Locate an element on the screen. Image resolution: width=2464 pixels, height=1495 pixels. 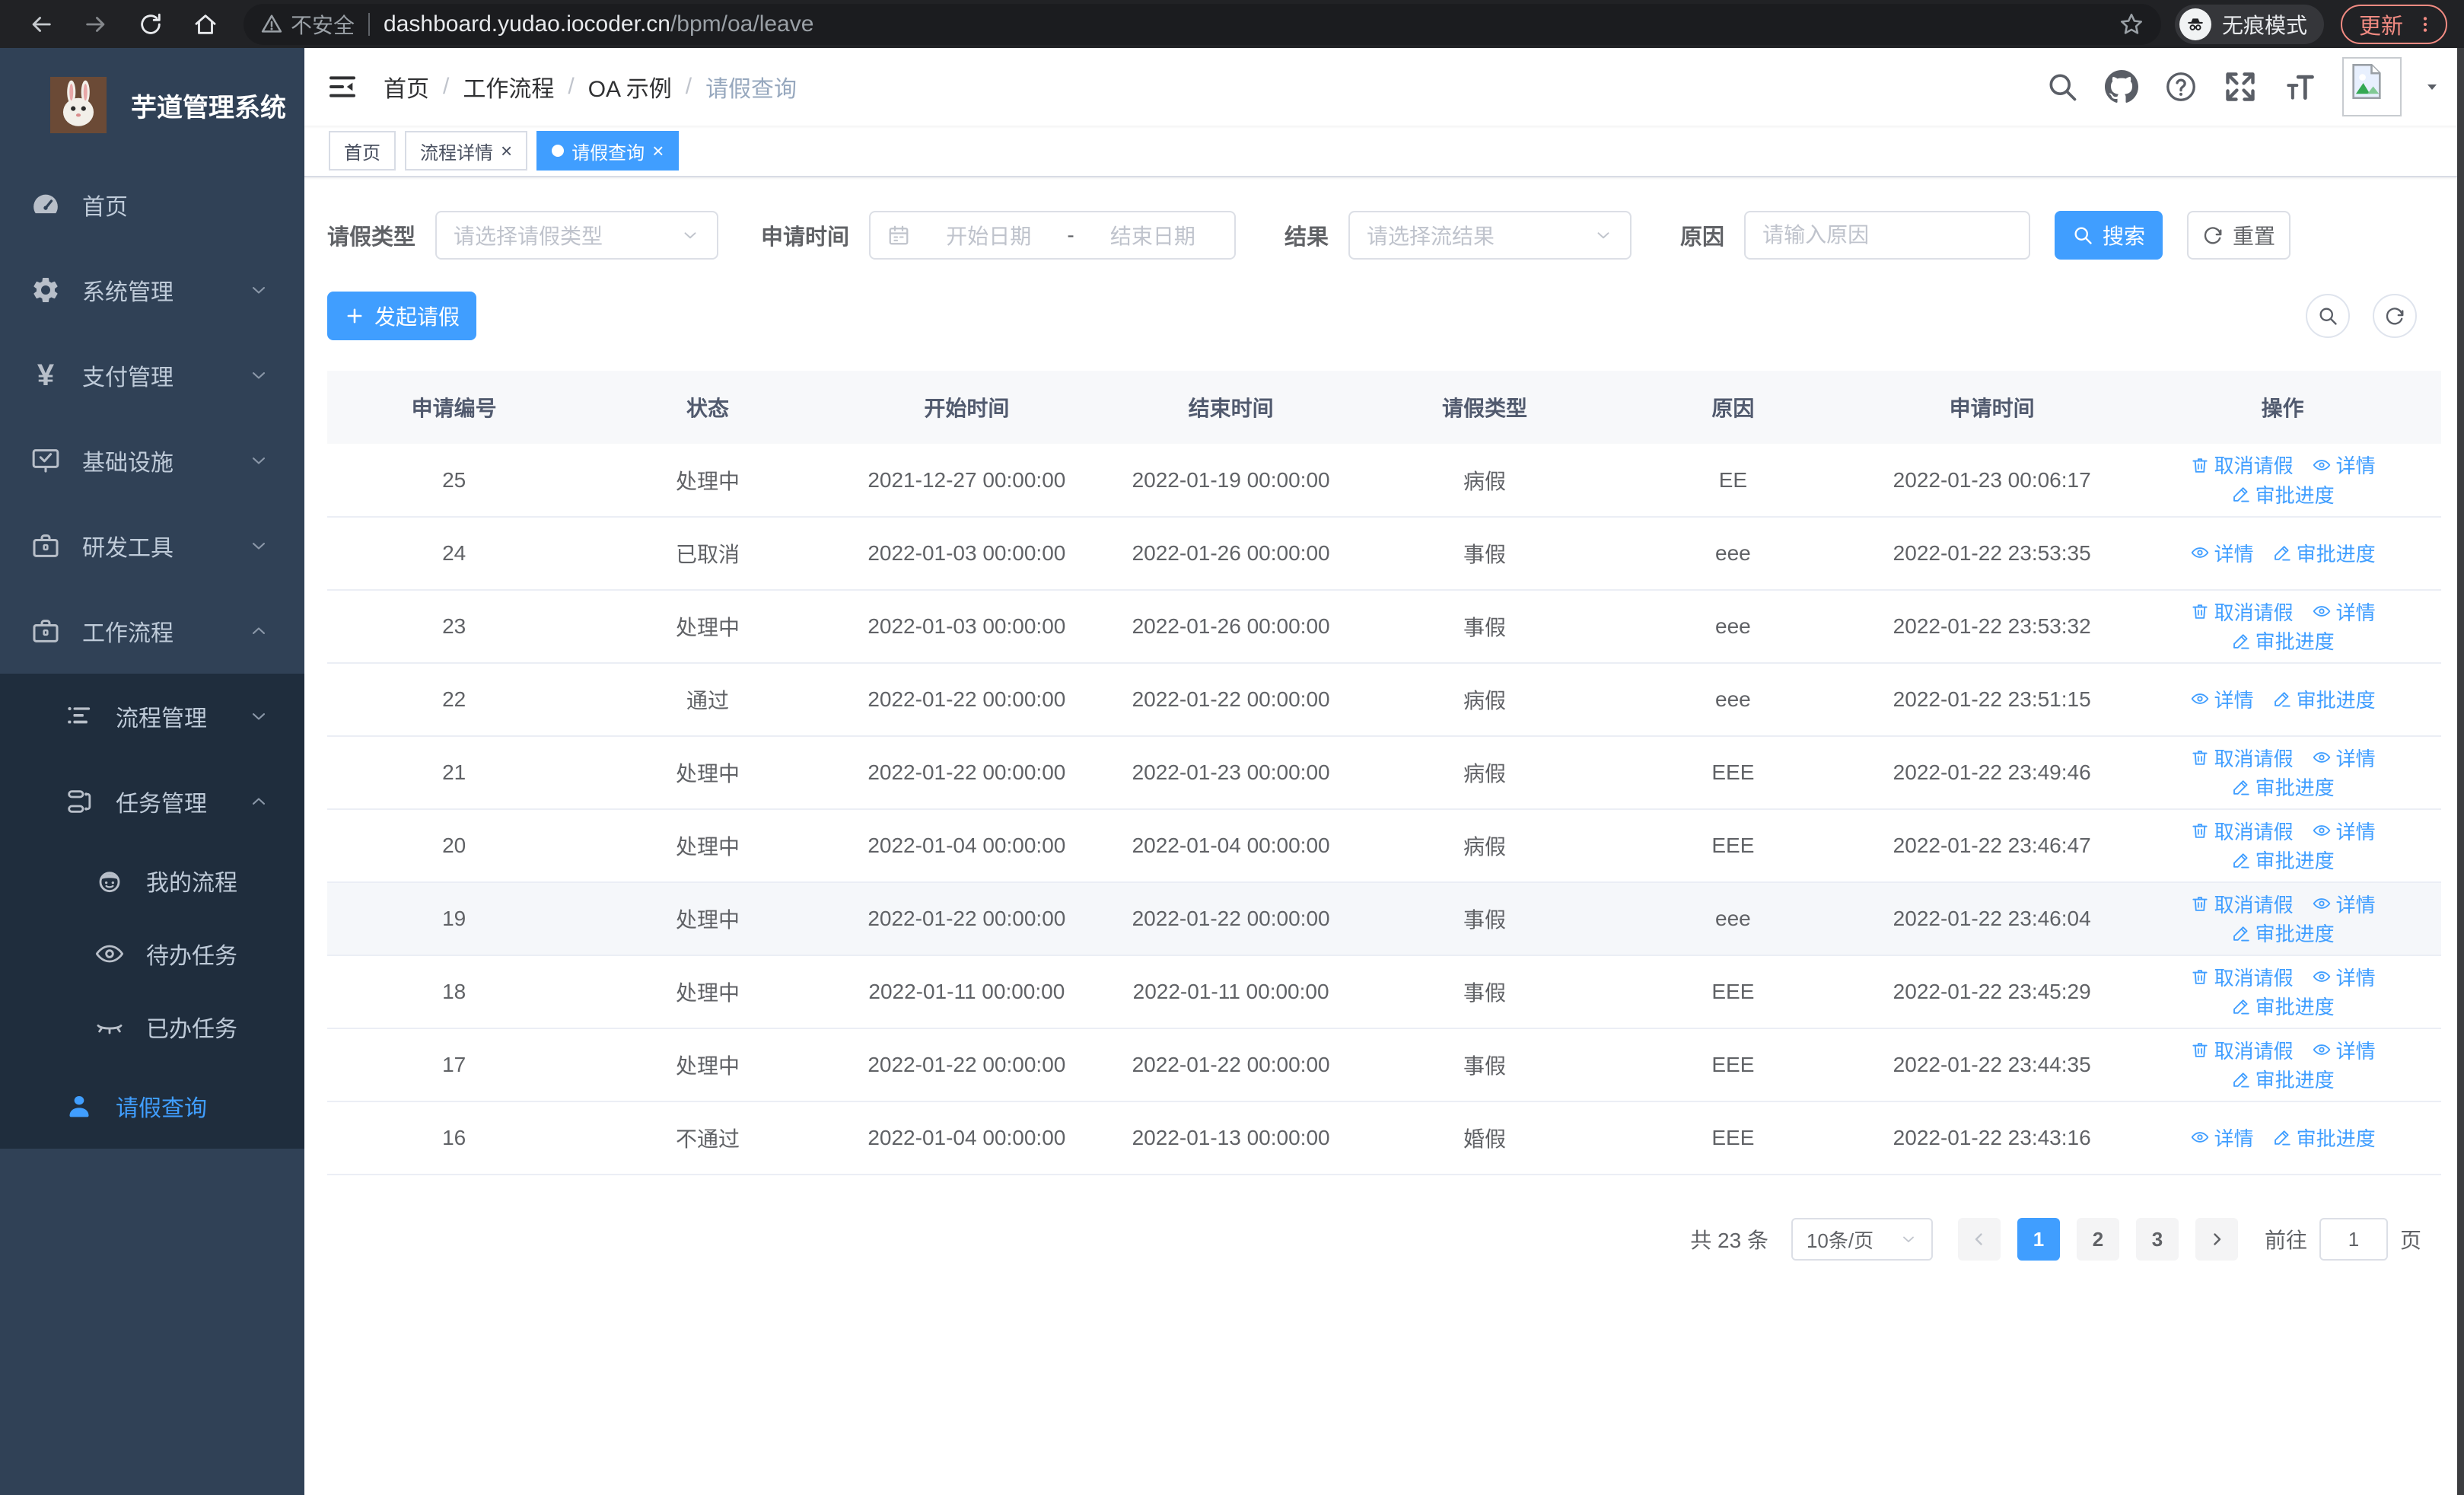
sidebar-item-workflow: 工作流程 is located at coordinates (152, 631).